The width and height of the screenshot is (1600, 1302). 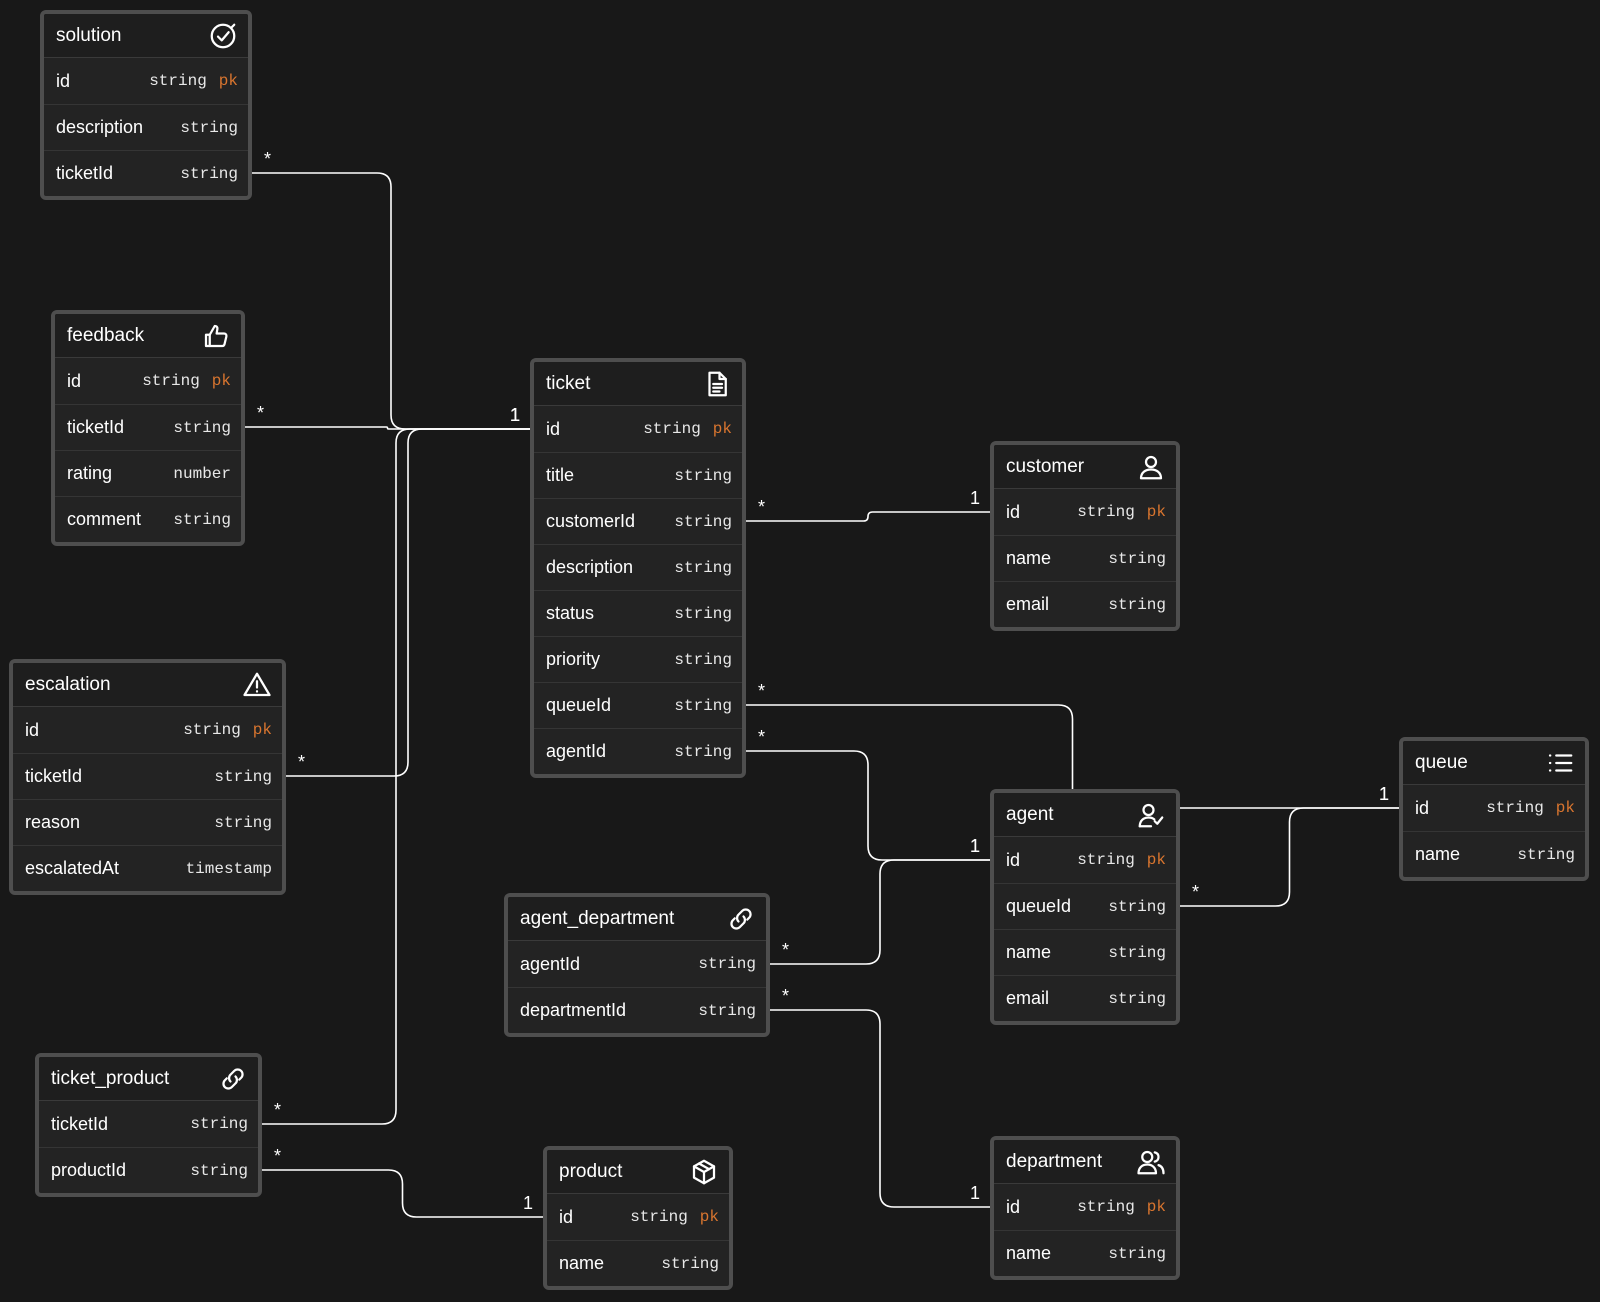 I want to click on field-name: id, so click(x=1013, y=511).